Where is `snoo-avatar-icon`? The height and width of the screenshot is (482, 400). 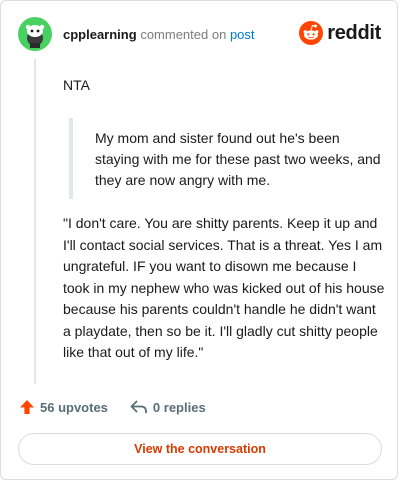
snoo-avatar-icon is located at coordinates (35, 34).